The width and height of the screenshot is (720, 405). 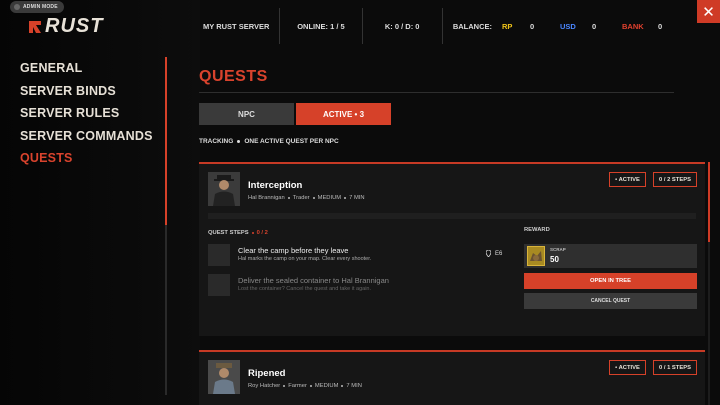 I want to click on nav-scroll-track, so click(x=166, y=310).